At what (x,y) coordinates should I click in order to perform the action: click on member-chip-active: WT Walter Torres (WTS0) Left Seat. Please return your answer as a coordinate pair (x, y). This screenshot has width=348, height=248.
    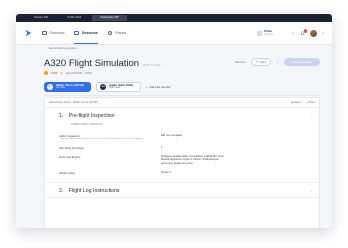
    Looking at the image, I should click on (68, 87).